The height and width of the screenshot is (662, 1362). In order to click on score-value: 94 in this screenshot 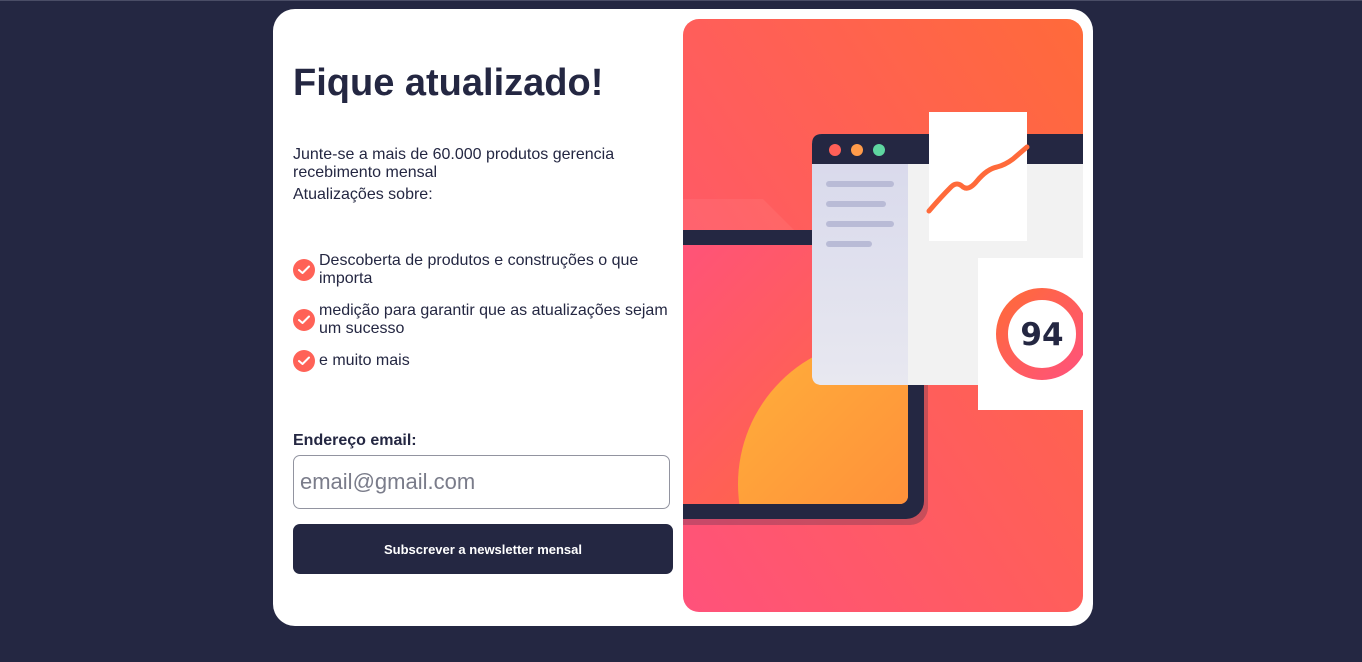, I will do `click(1041, 335)`.